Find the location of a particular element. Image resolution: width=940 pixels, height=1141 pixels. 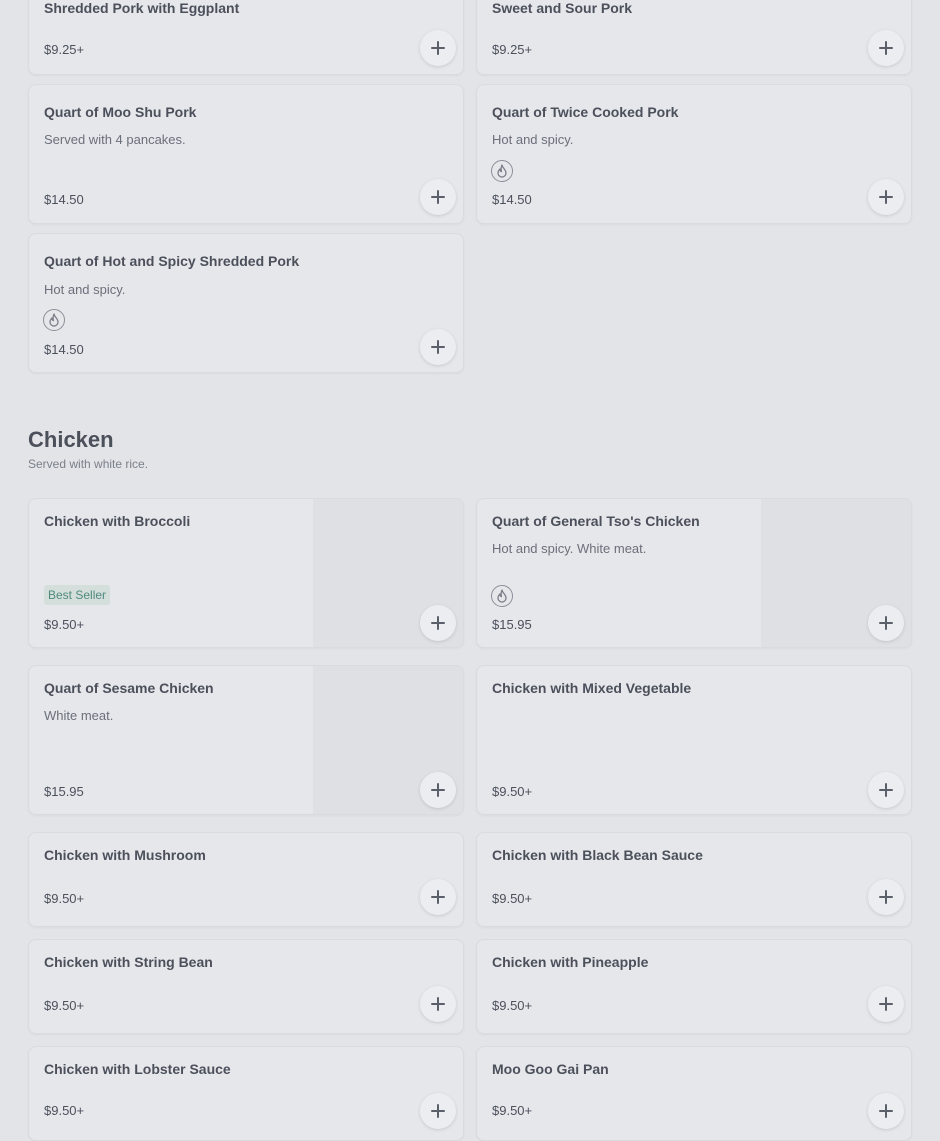

item-name: Shredded Pork with Eggplant is located at coordinates (142, 8).